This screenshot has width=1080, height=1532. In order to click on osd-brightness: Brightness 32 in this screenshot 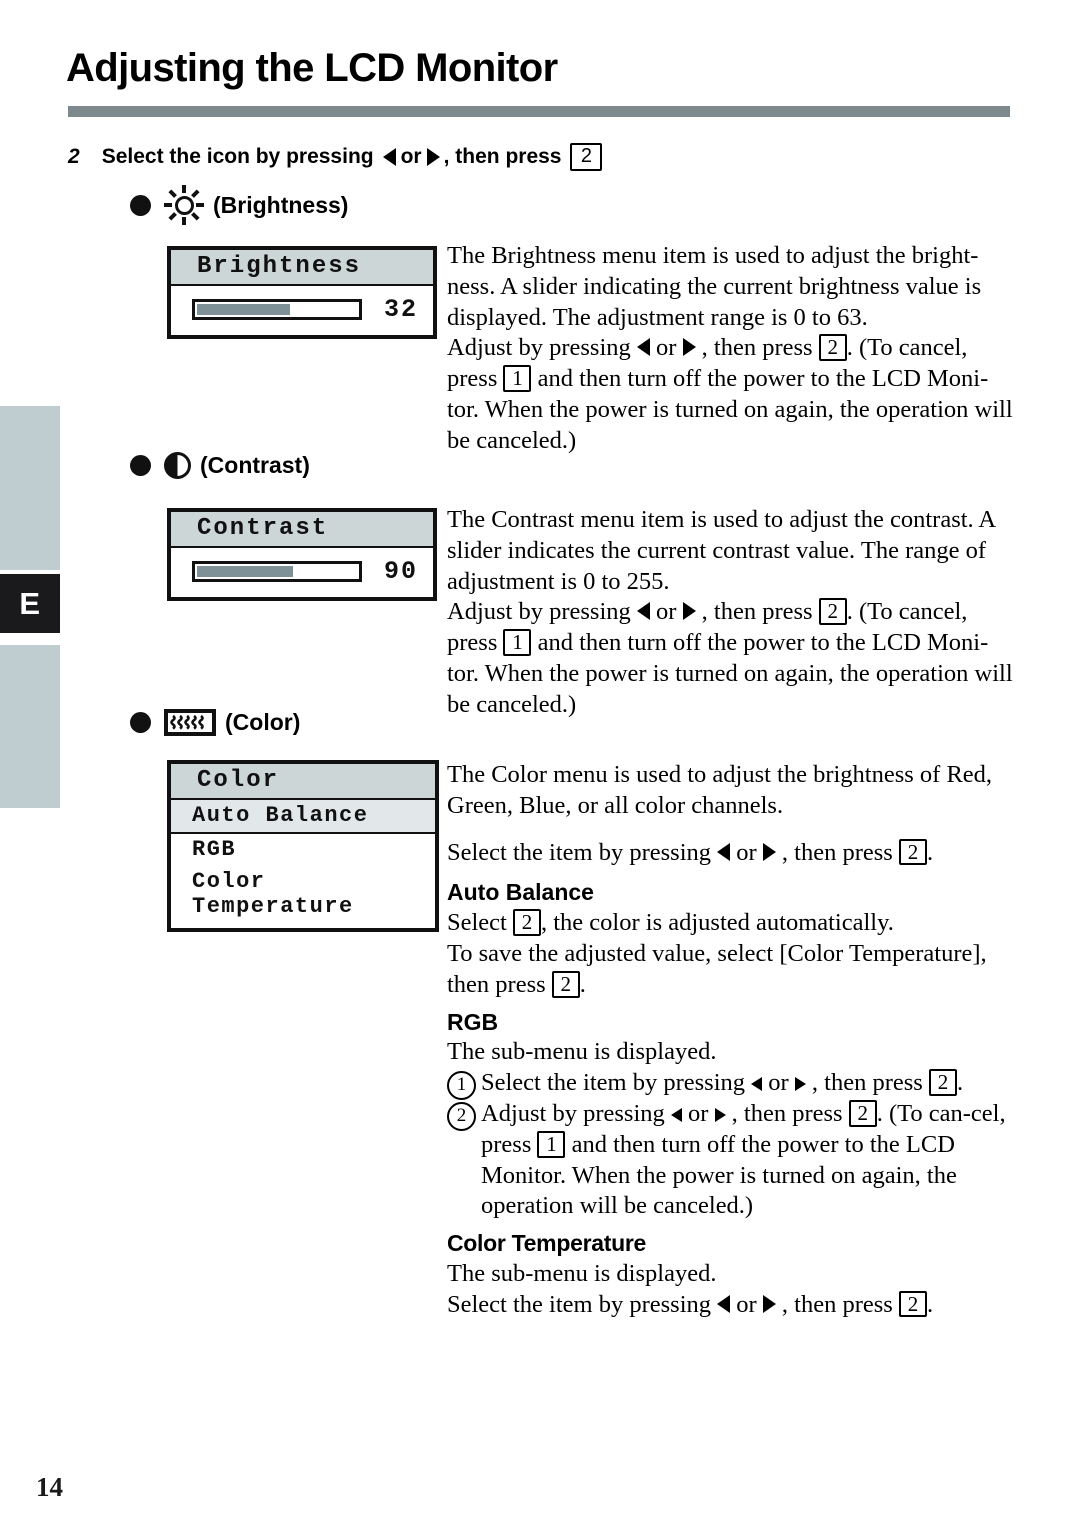, I will do `click(302, 292)`.